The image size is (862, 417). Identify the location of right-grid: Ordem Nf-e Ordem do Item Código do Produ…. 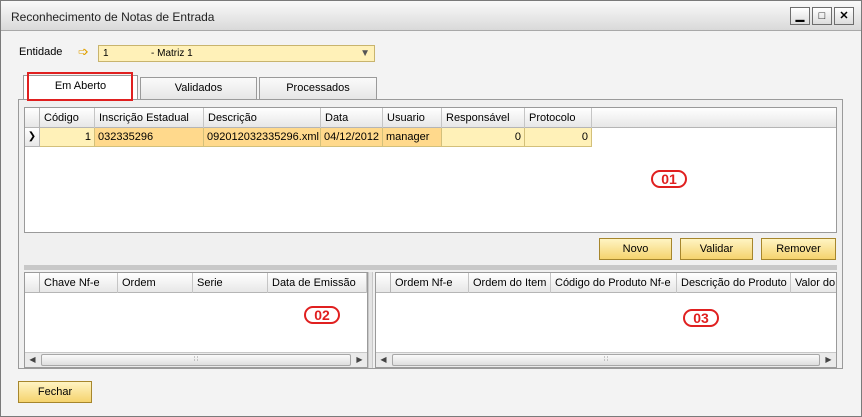
(606, 320).